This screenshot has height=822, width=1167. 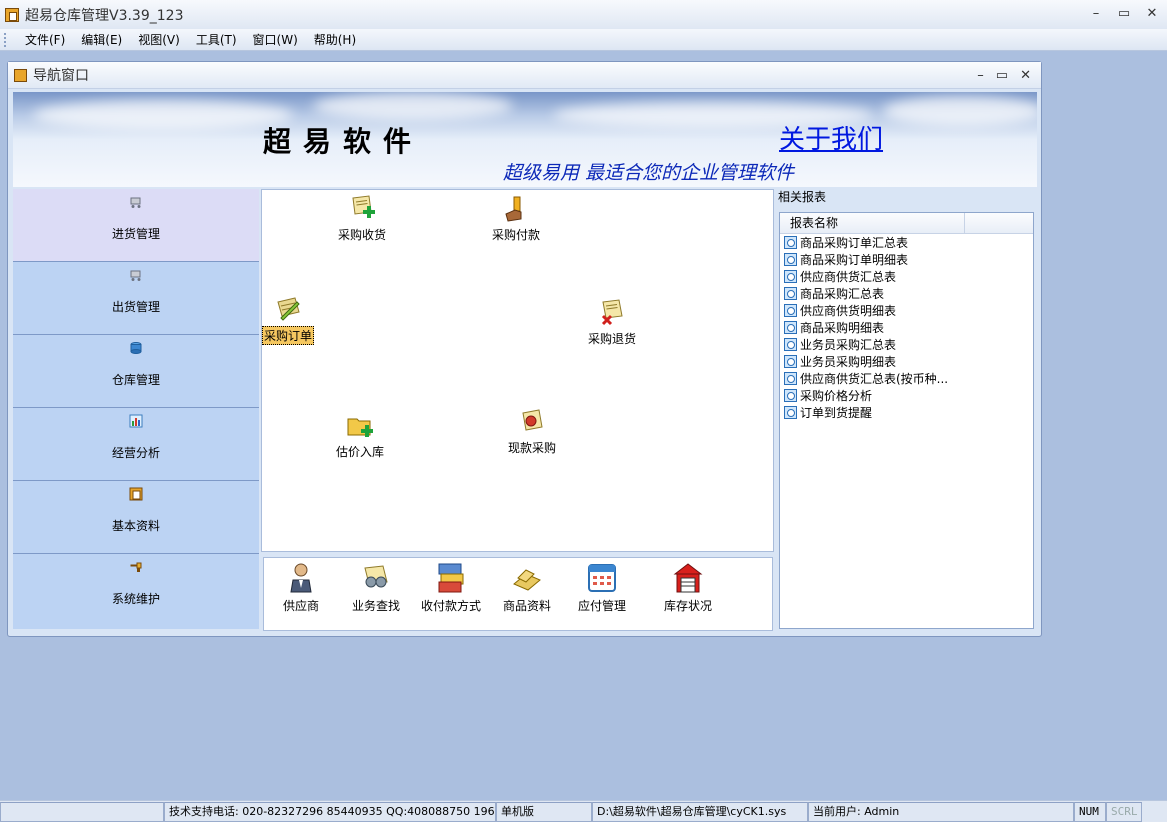 I want to click on report-name: 商品采购订单汇总表, so click(x=854, y=243).